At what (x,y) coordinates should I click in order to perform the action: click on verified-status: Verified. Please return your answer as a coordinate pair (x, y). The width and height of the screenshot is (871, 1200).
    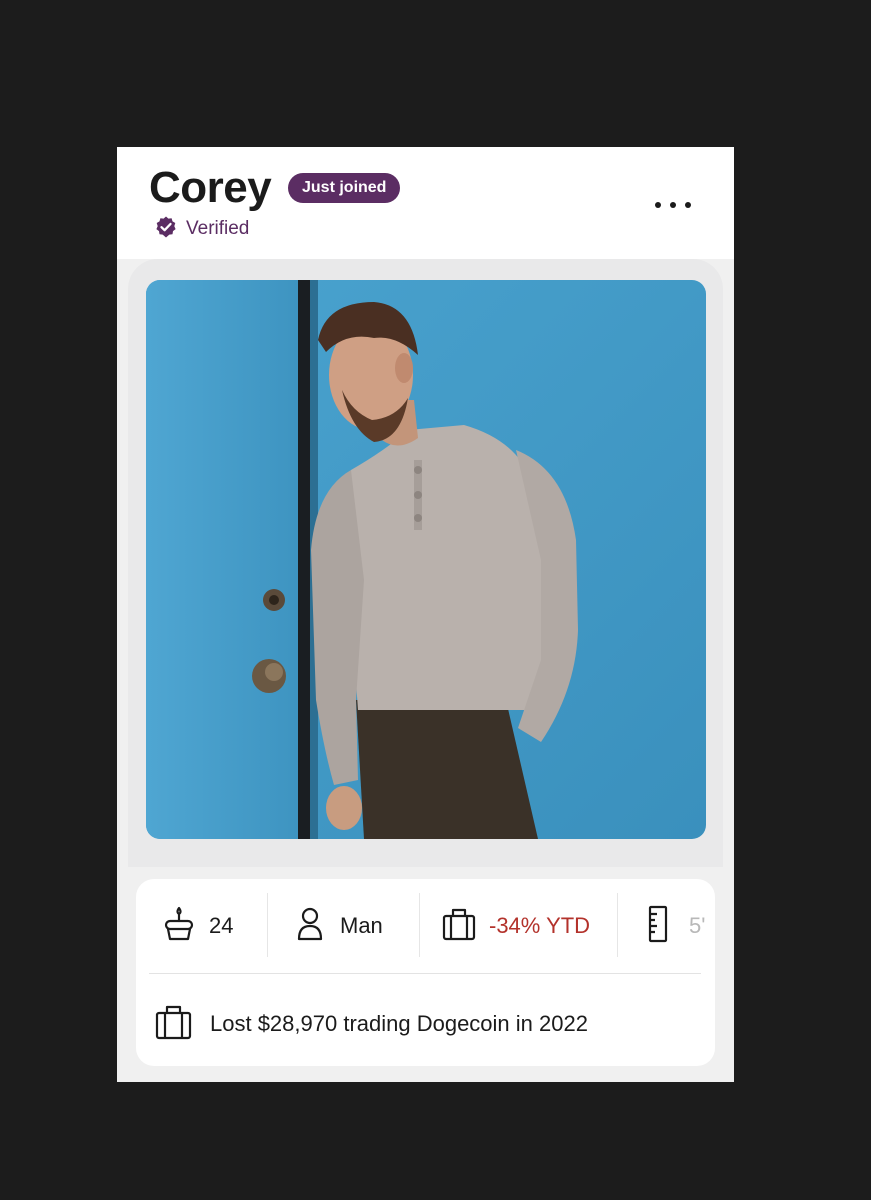
    Looking at the image, I should click on (202, 229).